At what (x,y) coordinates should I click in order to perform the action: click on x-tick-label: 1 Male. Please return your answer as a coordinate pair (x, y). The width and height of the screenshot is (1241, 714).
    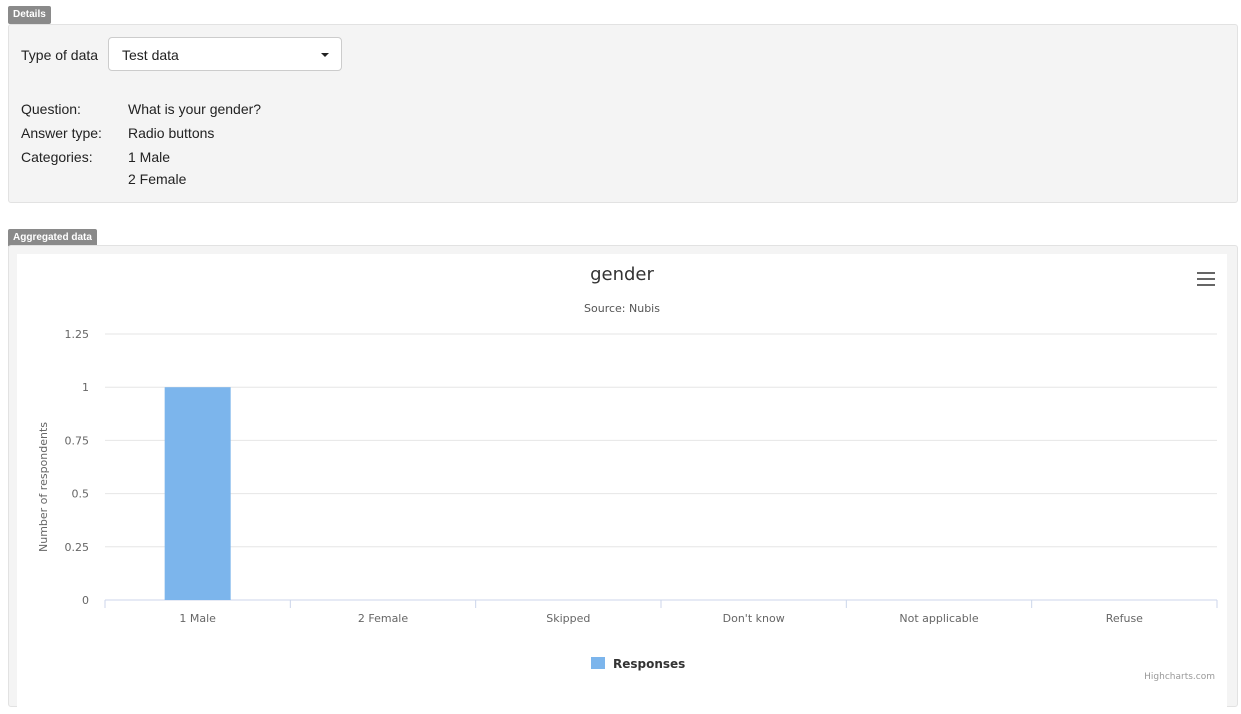
    Looking at the image, I should click on (197, 618).